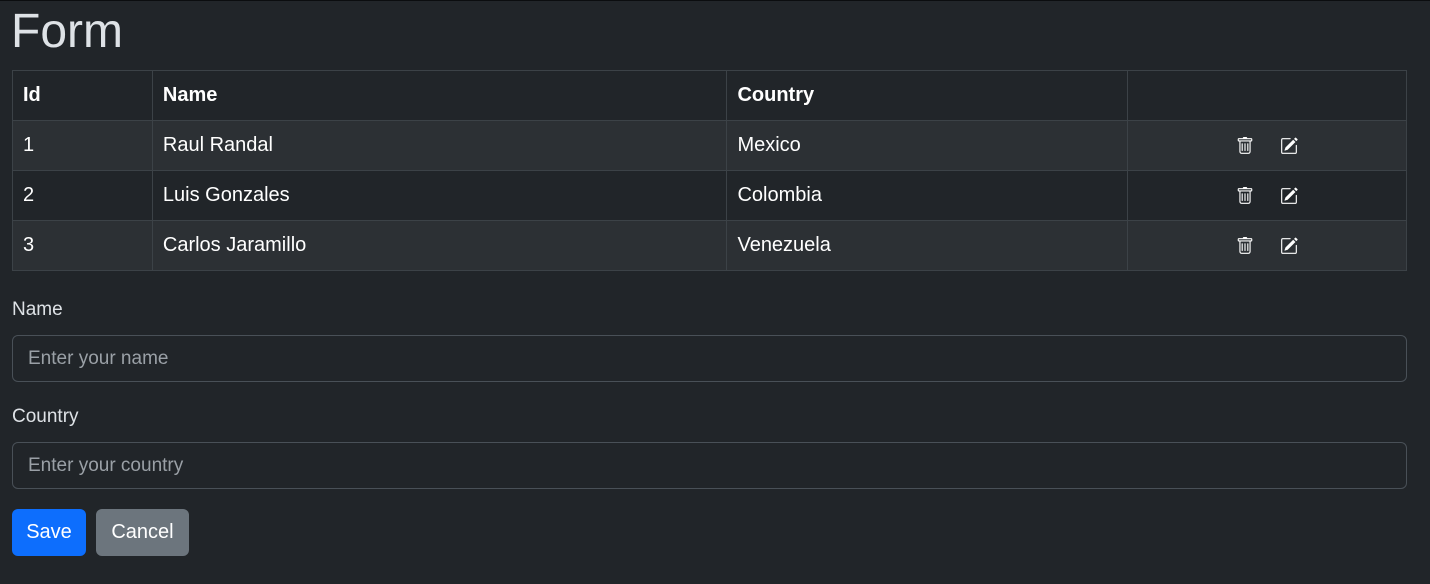 The height and width of the screenshot is (584, 1430). I want to click on cell-name: Carlos Jaramillo, so click(439, 245).